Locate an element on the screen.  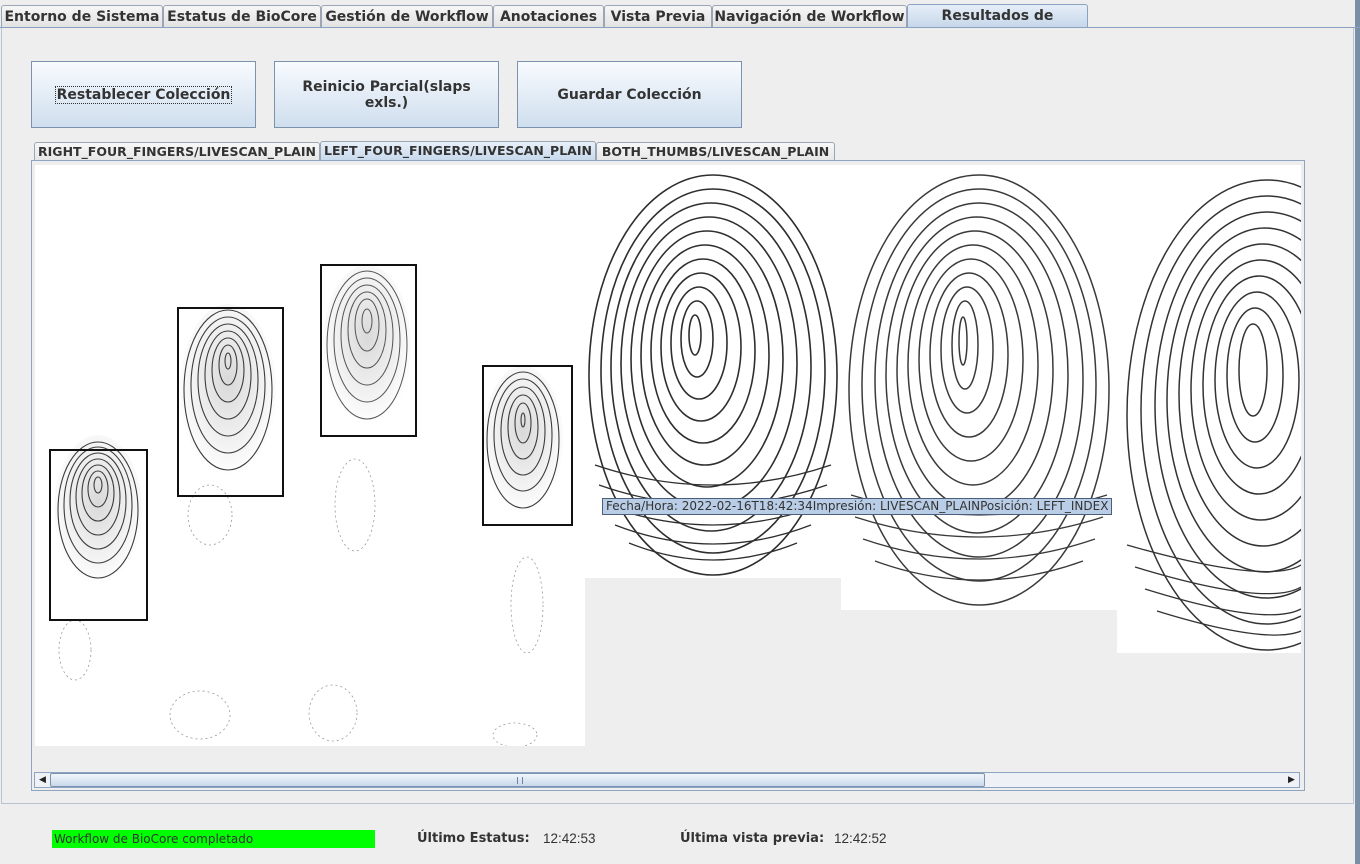
tab-left-four-fingers: LEFT_FOUR_FINGERS/LIVESCAN_PLAIN is located at coordinates (458, 151).